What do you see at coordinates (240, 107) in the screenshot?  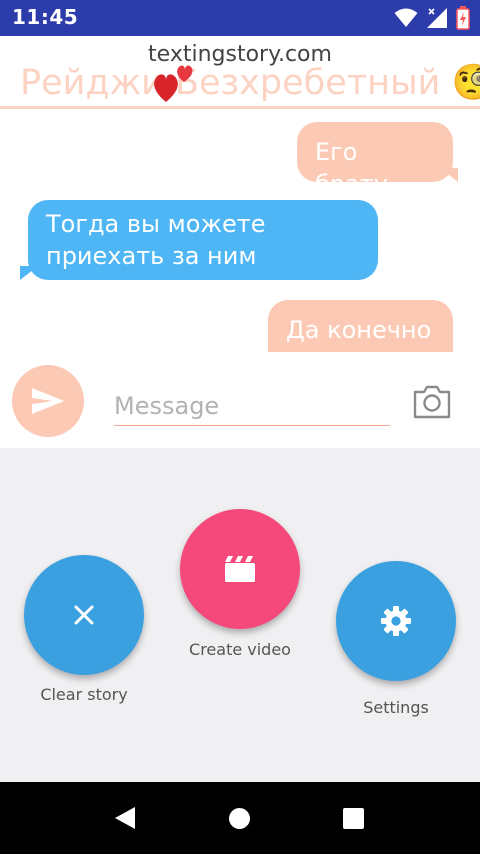 I see `header-divider` at bounding box center [240, 107].